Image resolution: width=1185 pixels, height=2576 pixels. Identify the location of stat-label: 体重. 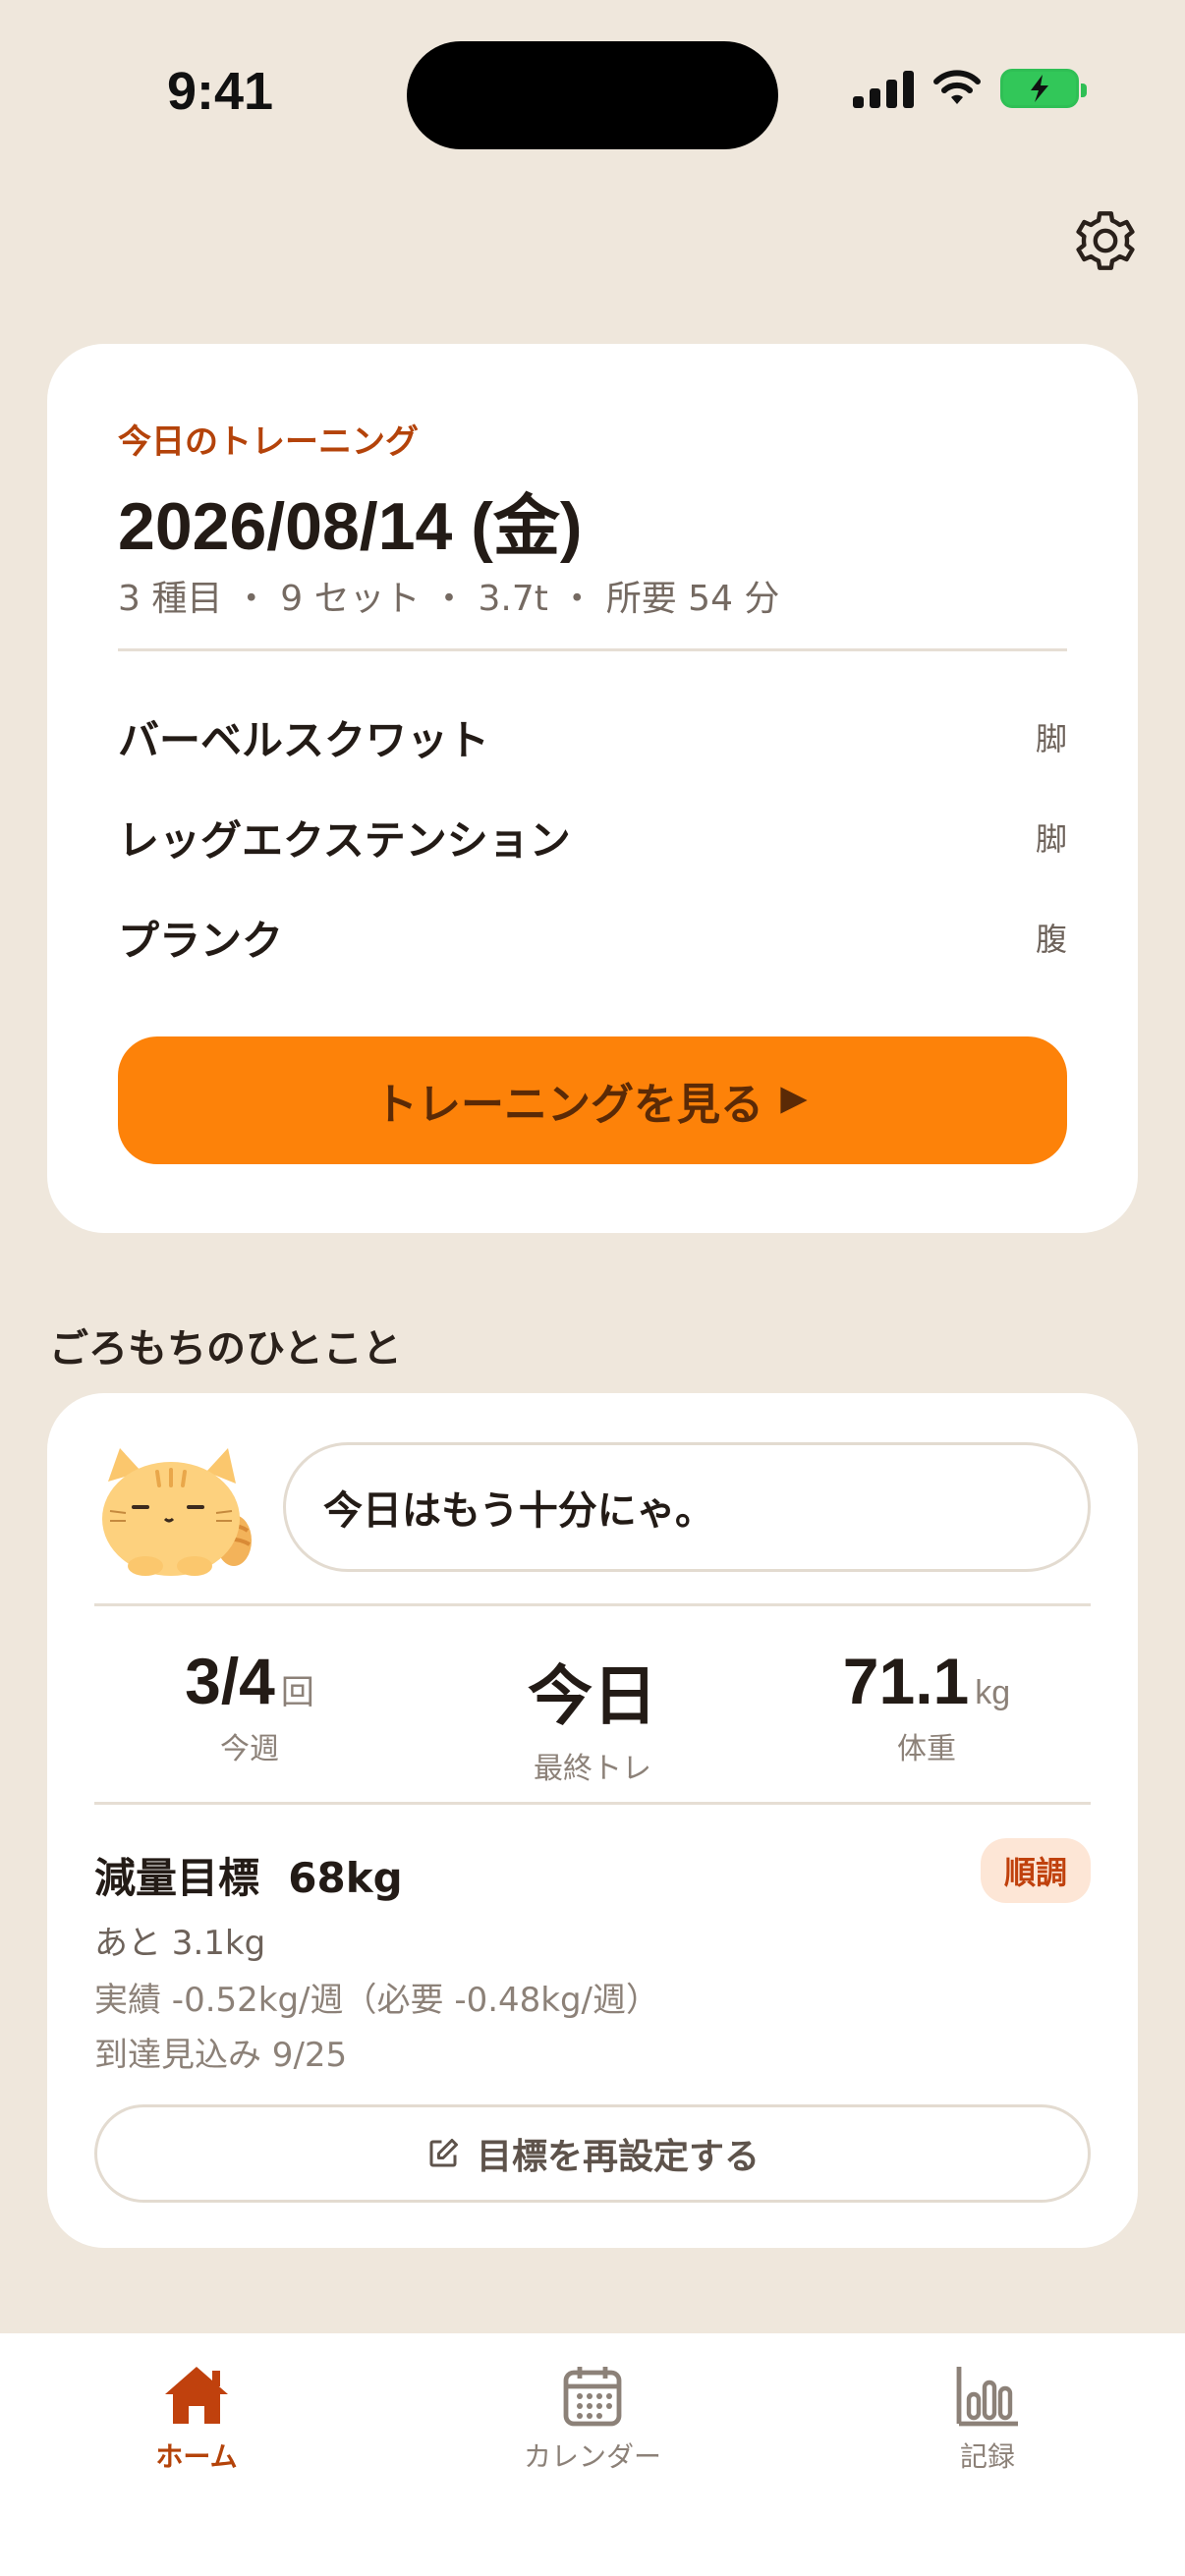
(927, 1749).